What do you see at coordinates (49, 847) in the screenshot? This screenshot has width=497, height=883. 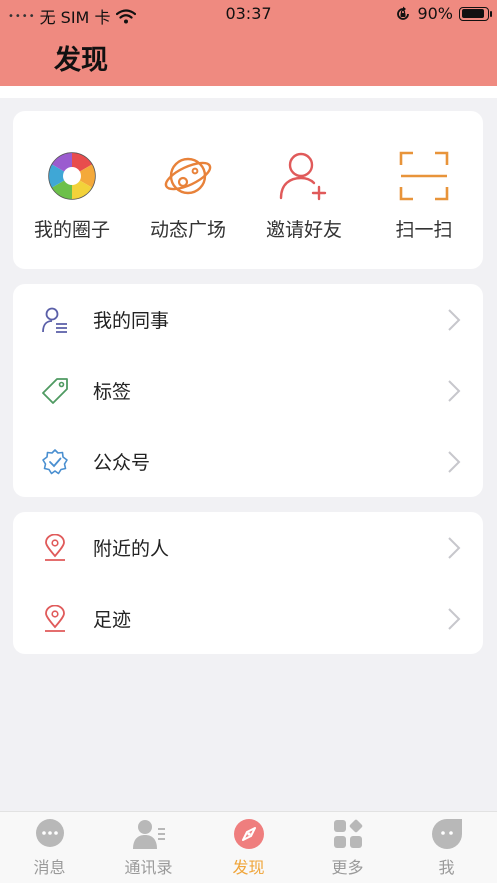 I see `tab-messages: 消息` at bounding box center [49, 847].